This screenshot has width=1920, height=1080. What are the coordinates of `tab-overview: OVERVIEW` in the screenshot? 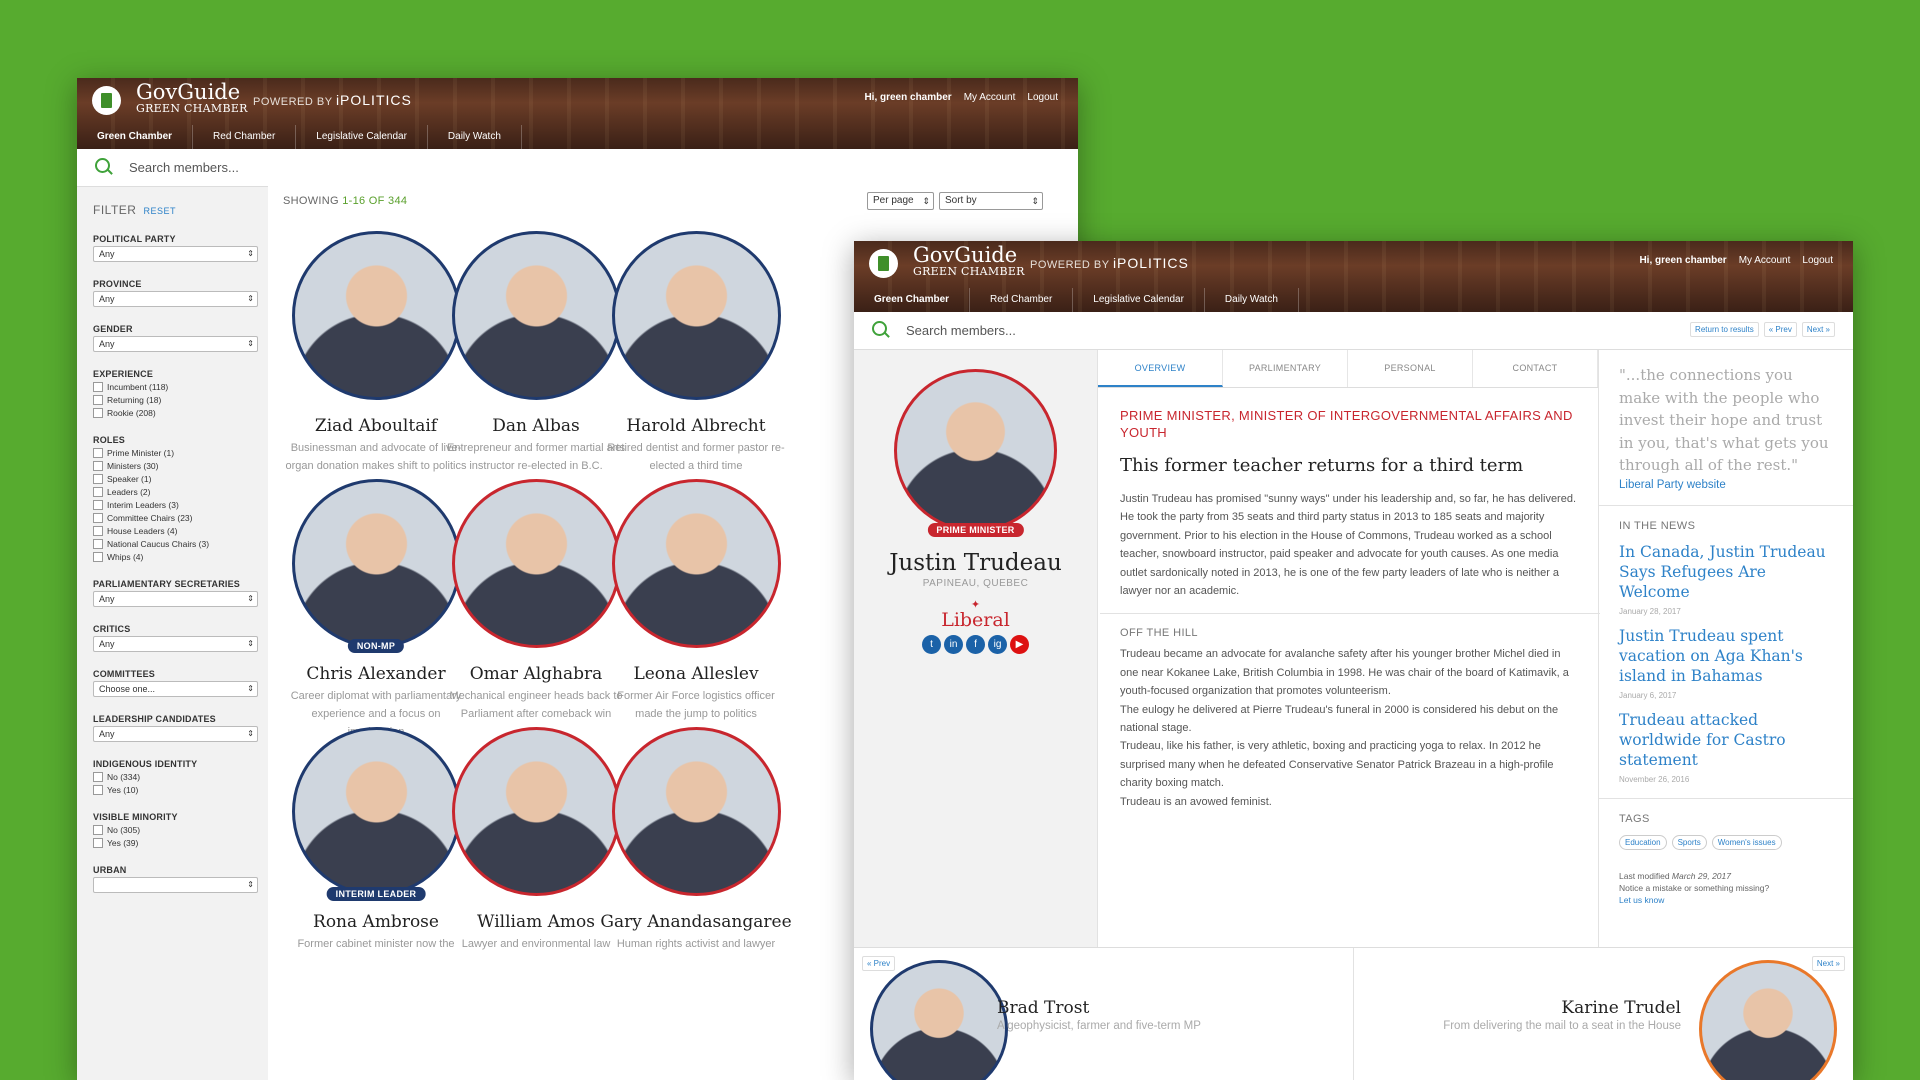 It's located at (1160, 368).